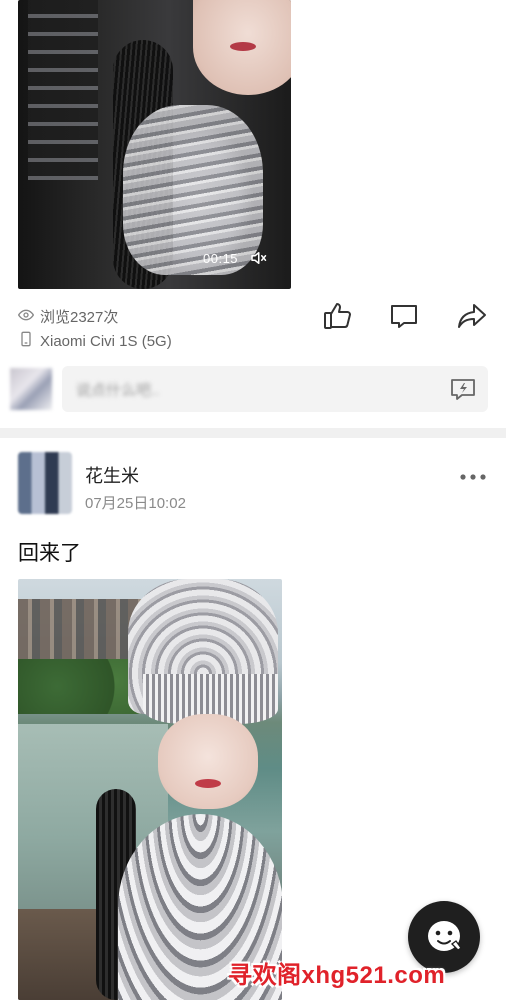 This screenshot has width=506, height=1000. I want to click on mascot-face-icon, so click(445, 936).